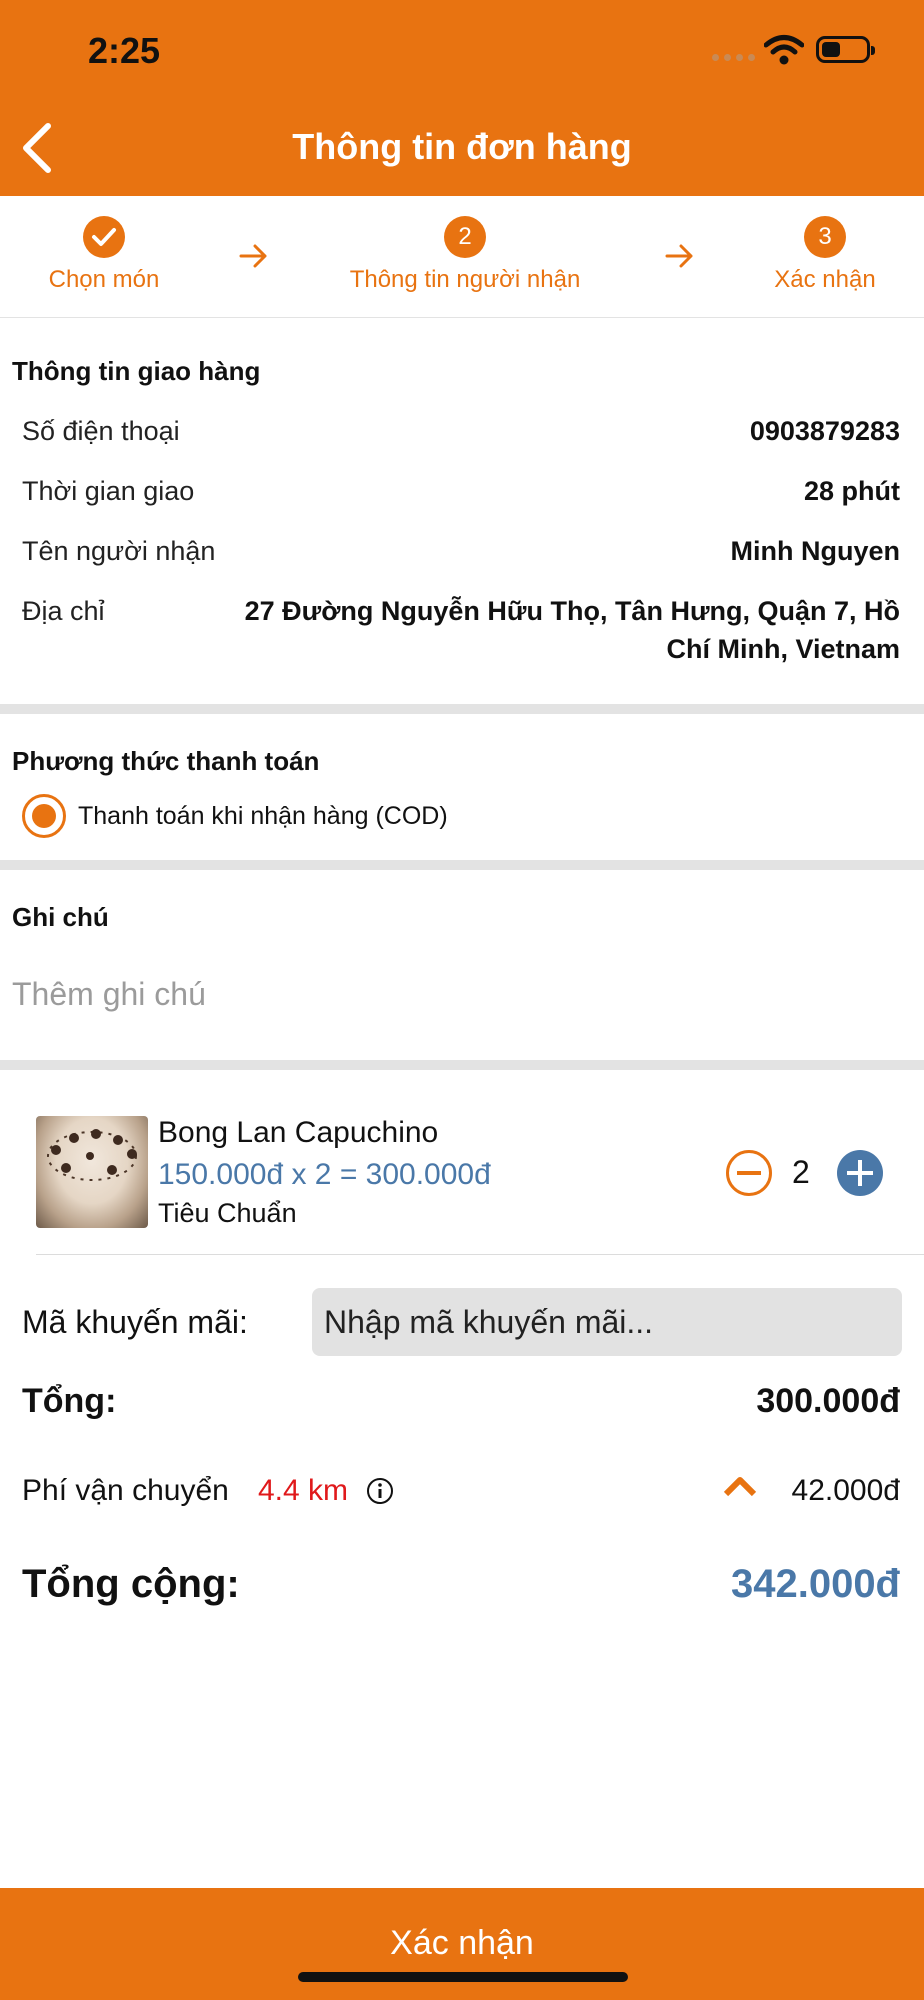  What do you see at coordinates (733, 57) in the screenshot?
I see `signal-icon` at bounding box center [733, 57].